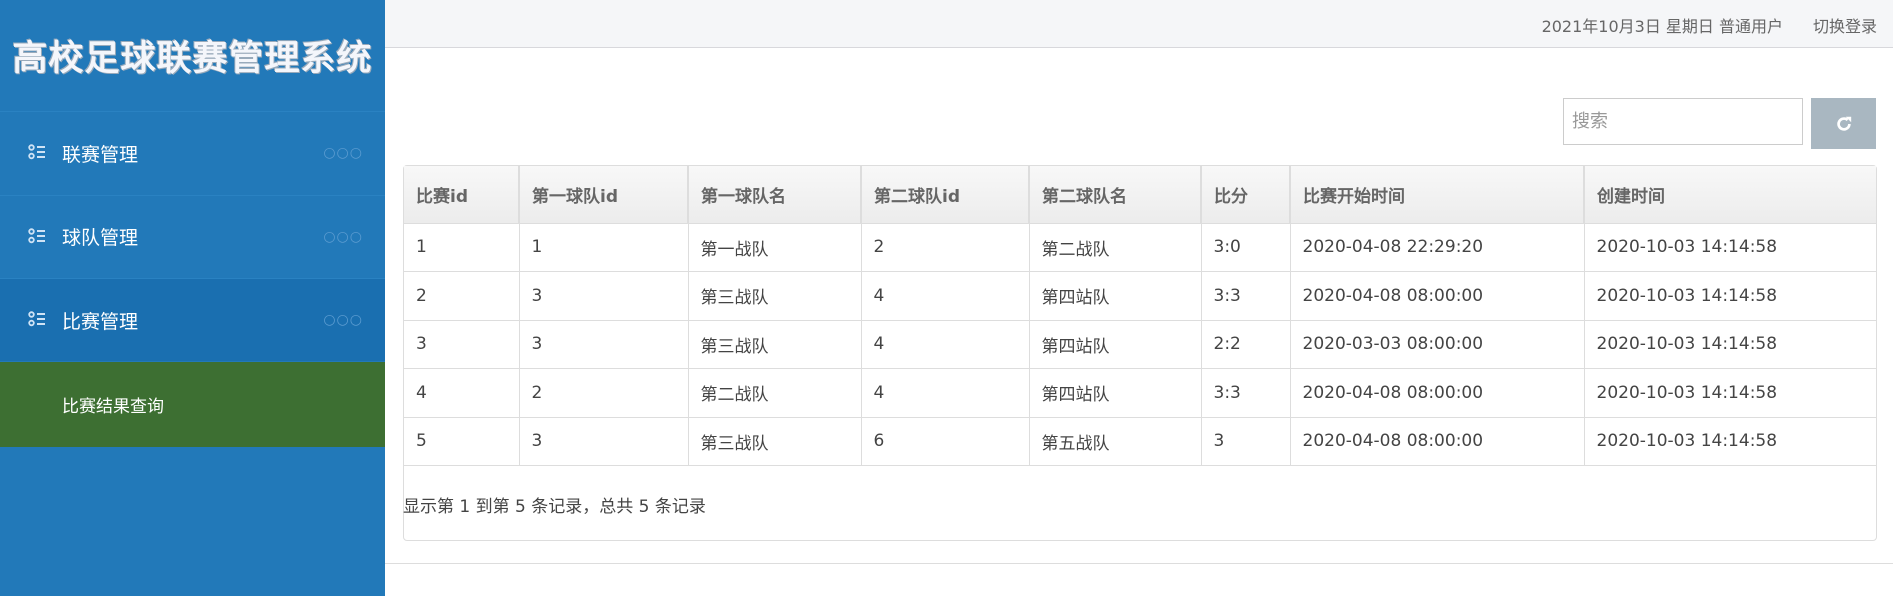 Image resolution: width=1893 pixels, height=596 pixels. I want to click on refresh-icon, so click(1843, 123).